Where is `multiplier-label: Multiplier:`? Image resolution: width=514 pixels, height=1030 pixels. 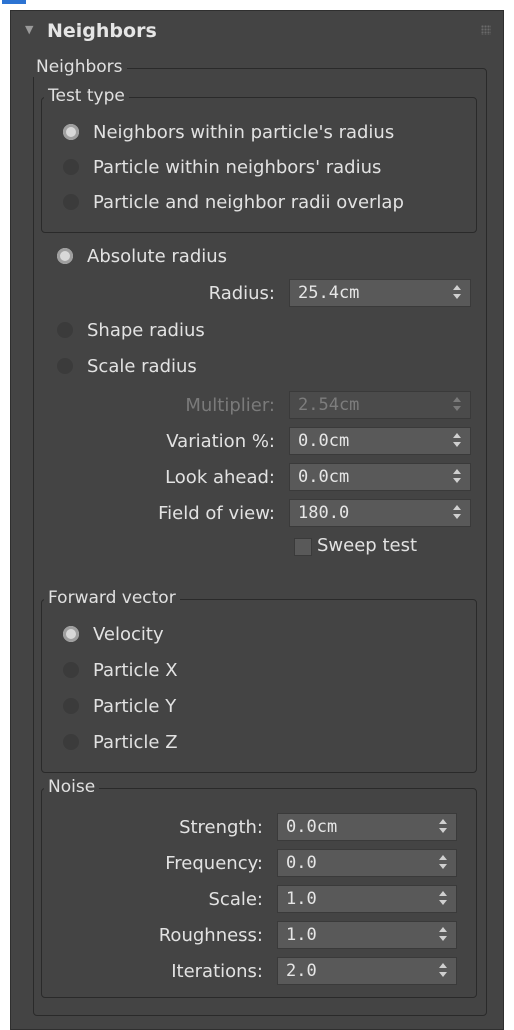
multiplier-label: Multiplier: is located at coordinates (230, 405).